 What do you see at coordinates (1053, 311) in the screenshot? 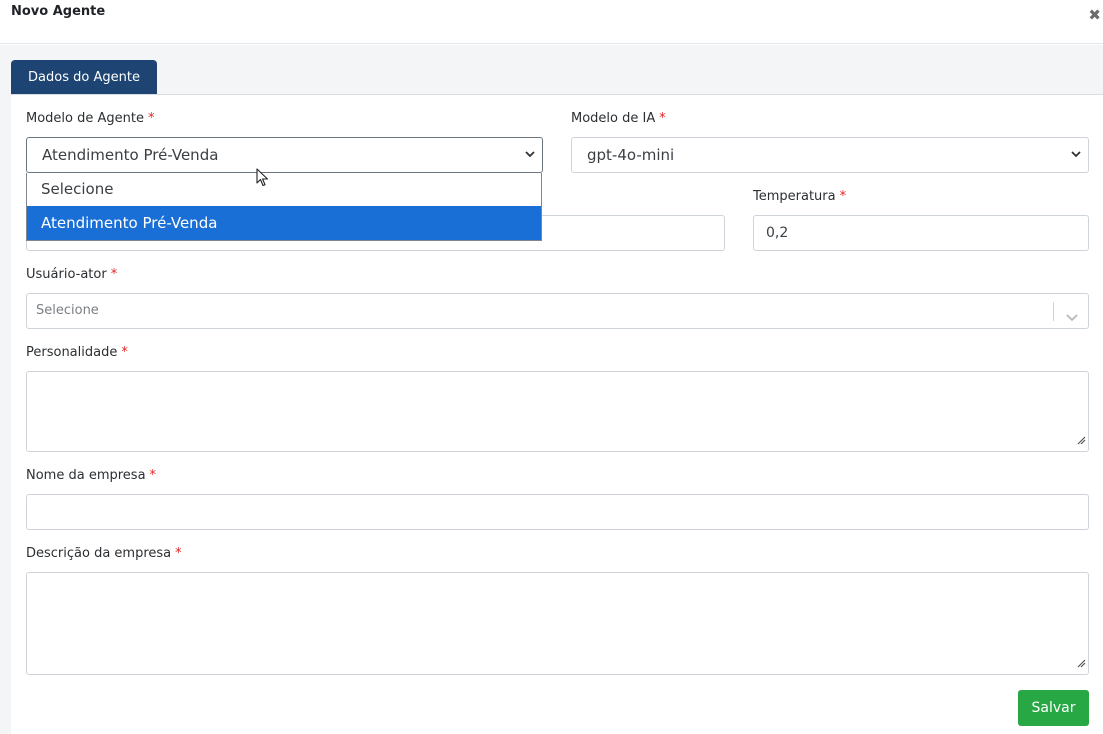
I see `select-separator` at bounding box center [1053, 311].